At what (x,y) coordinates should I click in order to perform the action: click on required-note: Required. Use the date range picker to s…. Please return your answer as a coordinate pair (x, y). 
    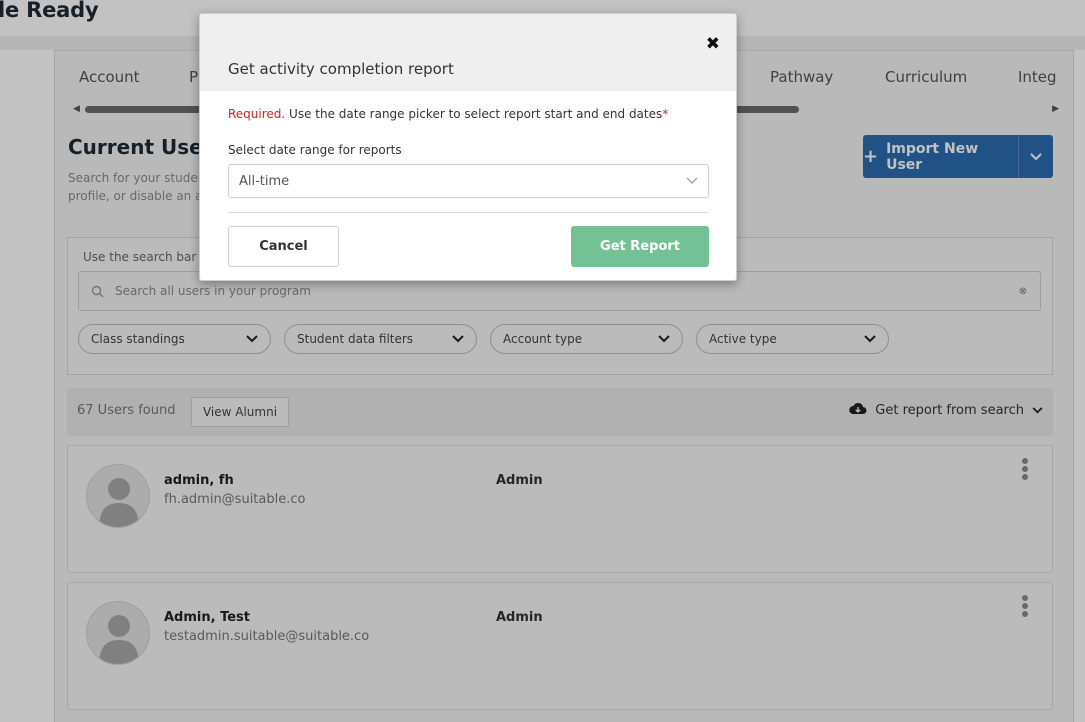
    Looking at the image, I should click on (448, 114).